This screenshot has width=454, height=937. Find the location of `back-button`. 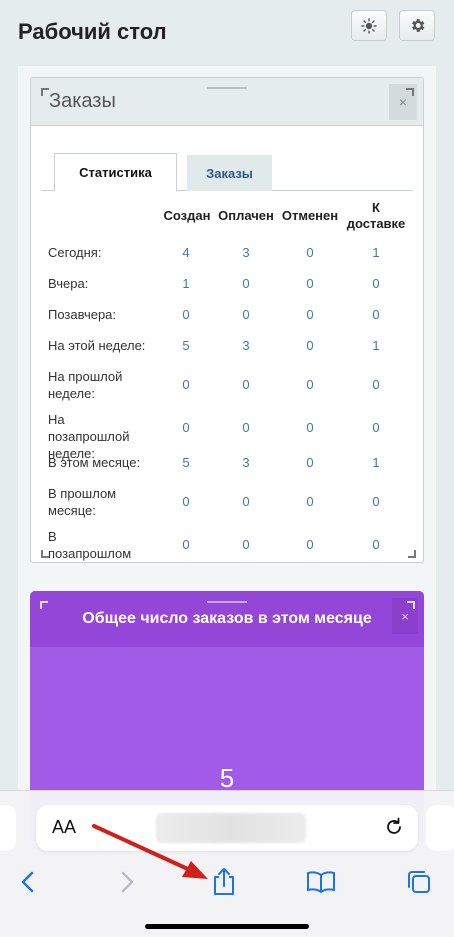

back-button is located at coordinates (28, 882).